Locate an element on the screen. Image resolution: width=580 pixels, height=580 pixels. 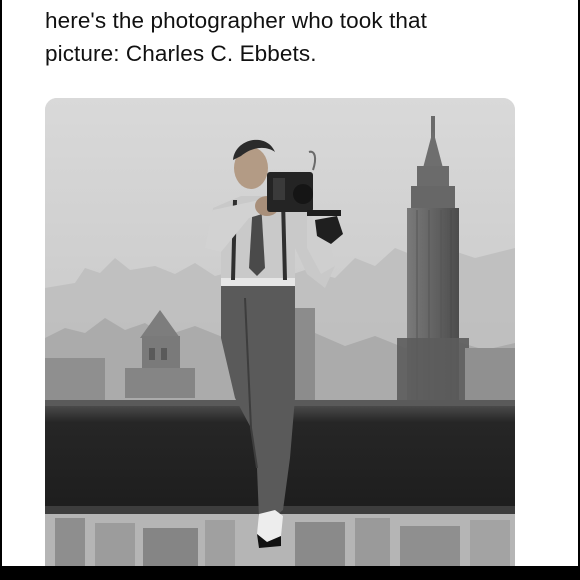
caption-line-1: here's the photographer who took that is located at coordinates (236, 20).